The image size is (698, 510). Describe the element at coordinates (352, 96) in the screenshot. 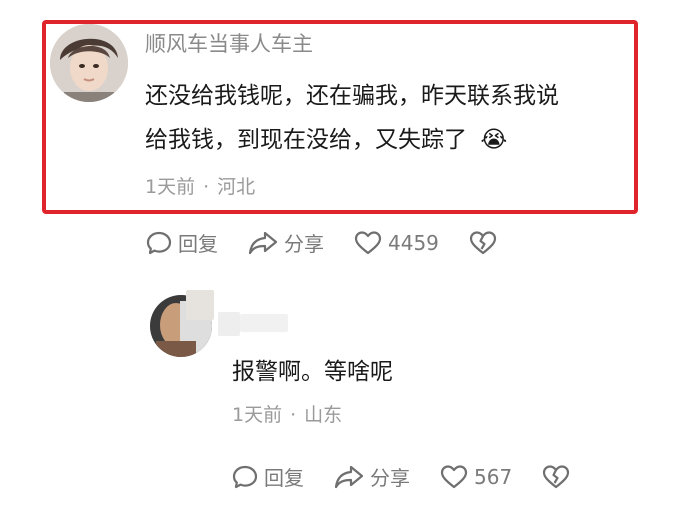

I see `comment-text-line: 还没给我钱呢，还在骗我，昨天联系我说` at that location.